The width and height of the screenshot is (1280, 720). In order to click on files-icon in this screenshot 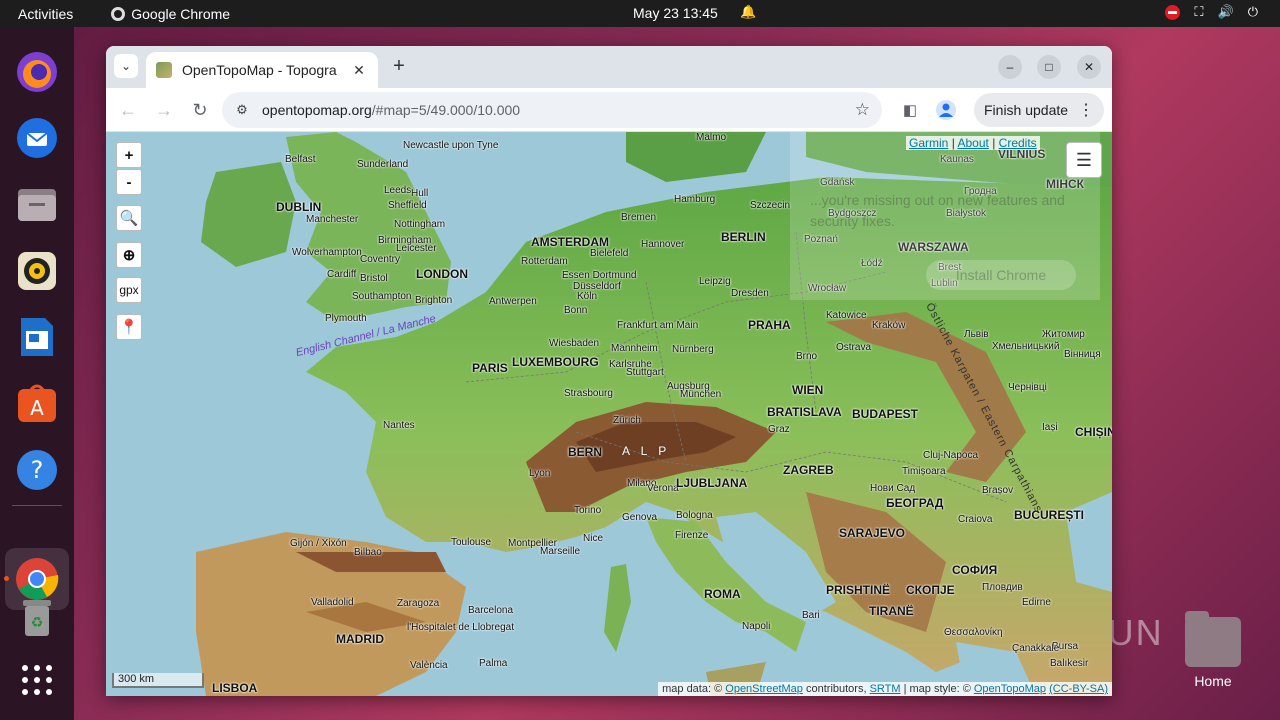, I will do `click(37, 205)`.